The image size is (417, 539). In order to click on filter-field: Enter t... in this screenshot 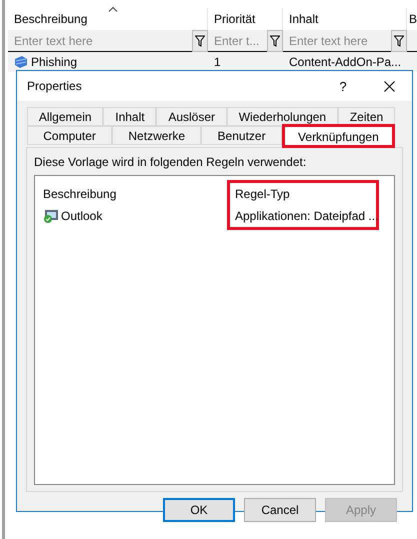, I will do `click(245, 41)`.